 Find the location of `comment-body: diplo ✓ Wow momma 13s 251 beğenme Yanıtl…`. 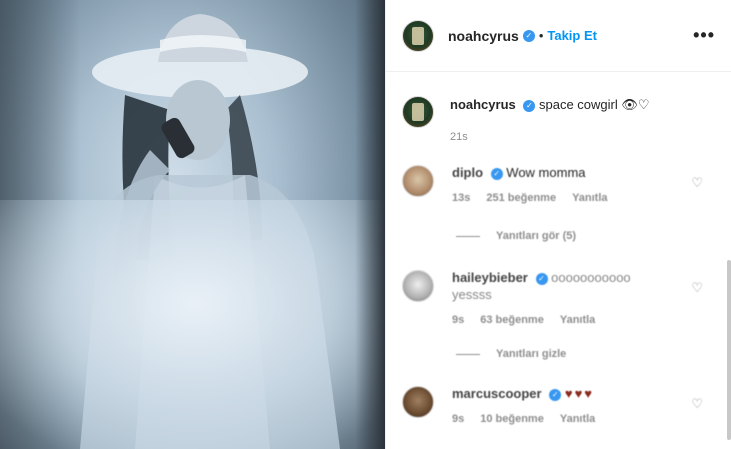

comment-body: diplo ✓ Wow momma 13s 251 beğenme Yanıtl… is located at coordinates (583, 184).